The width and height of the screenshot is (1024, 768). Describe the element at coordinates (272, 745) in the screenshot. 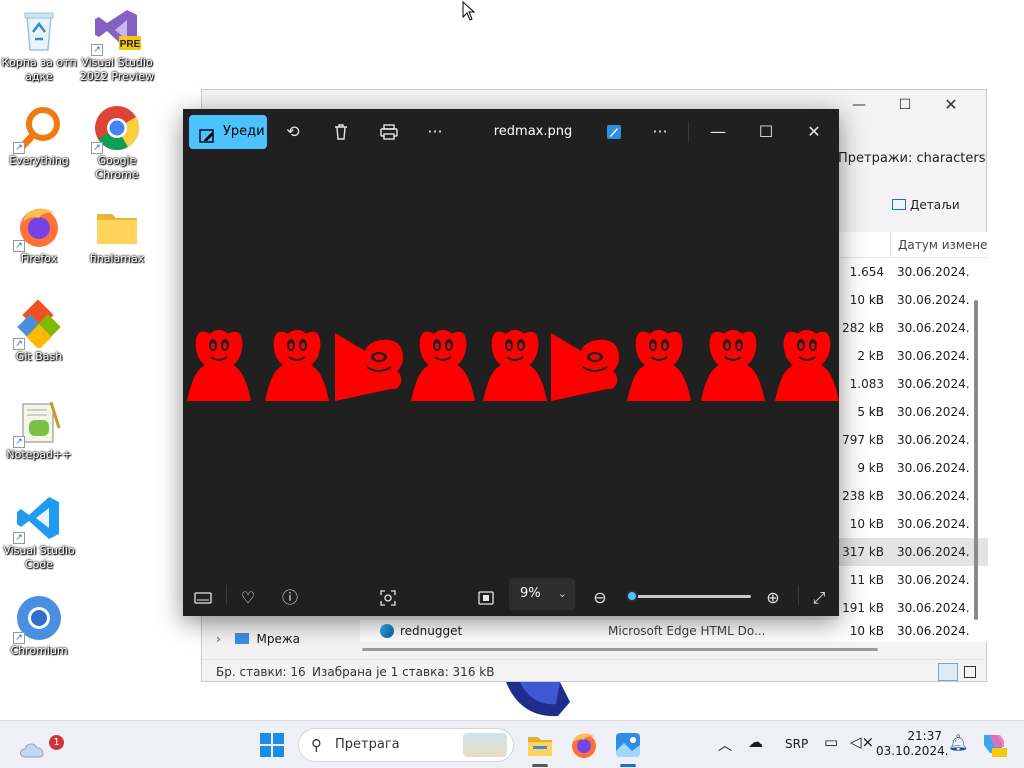

I see `start-button` at that location.